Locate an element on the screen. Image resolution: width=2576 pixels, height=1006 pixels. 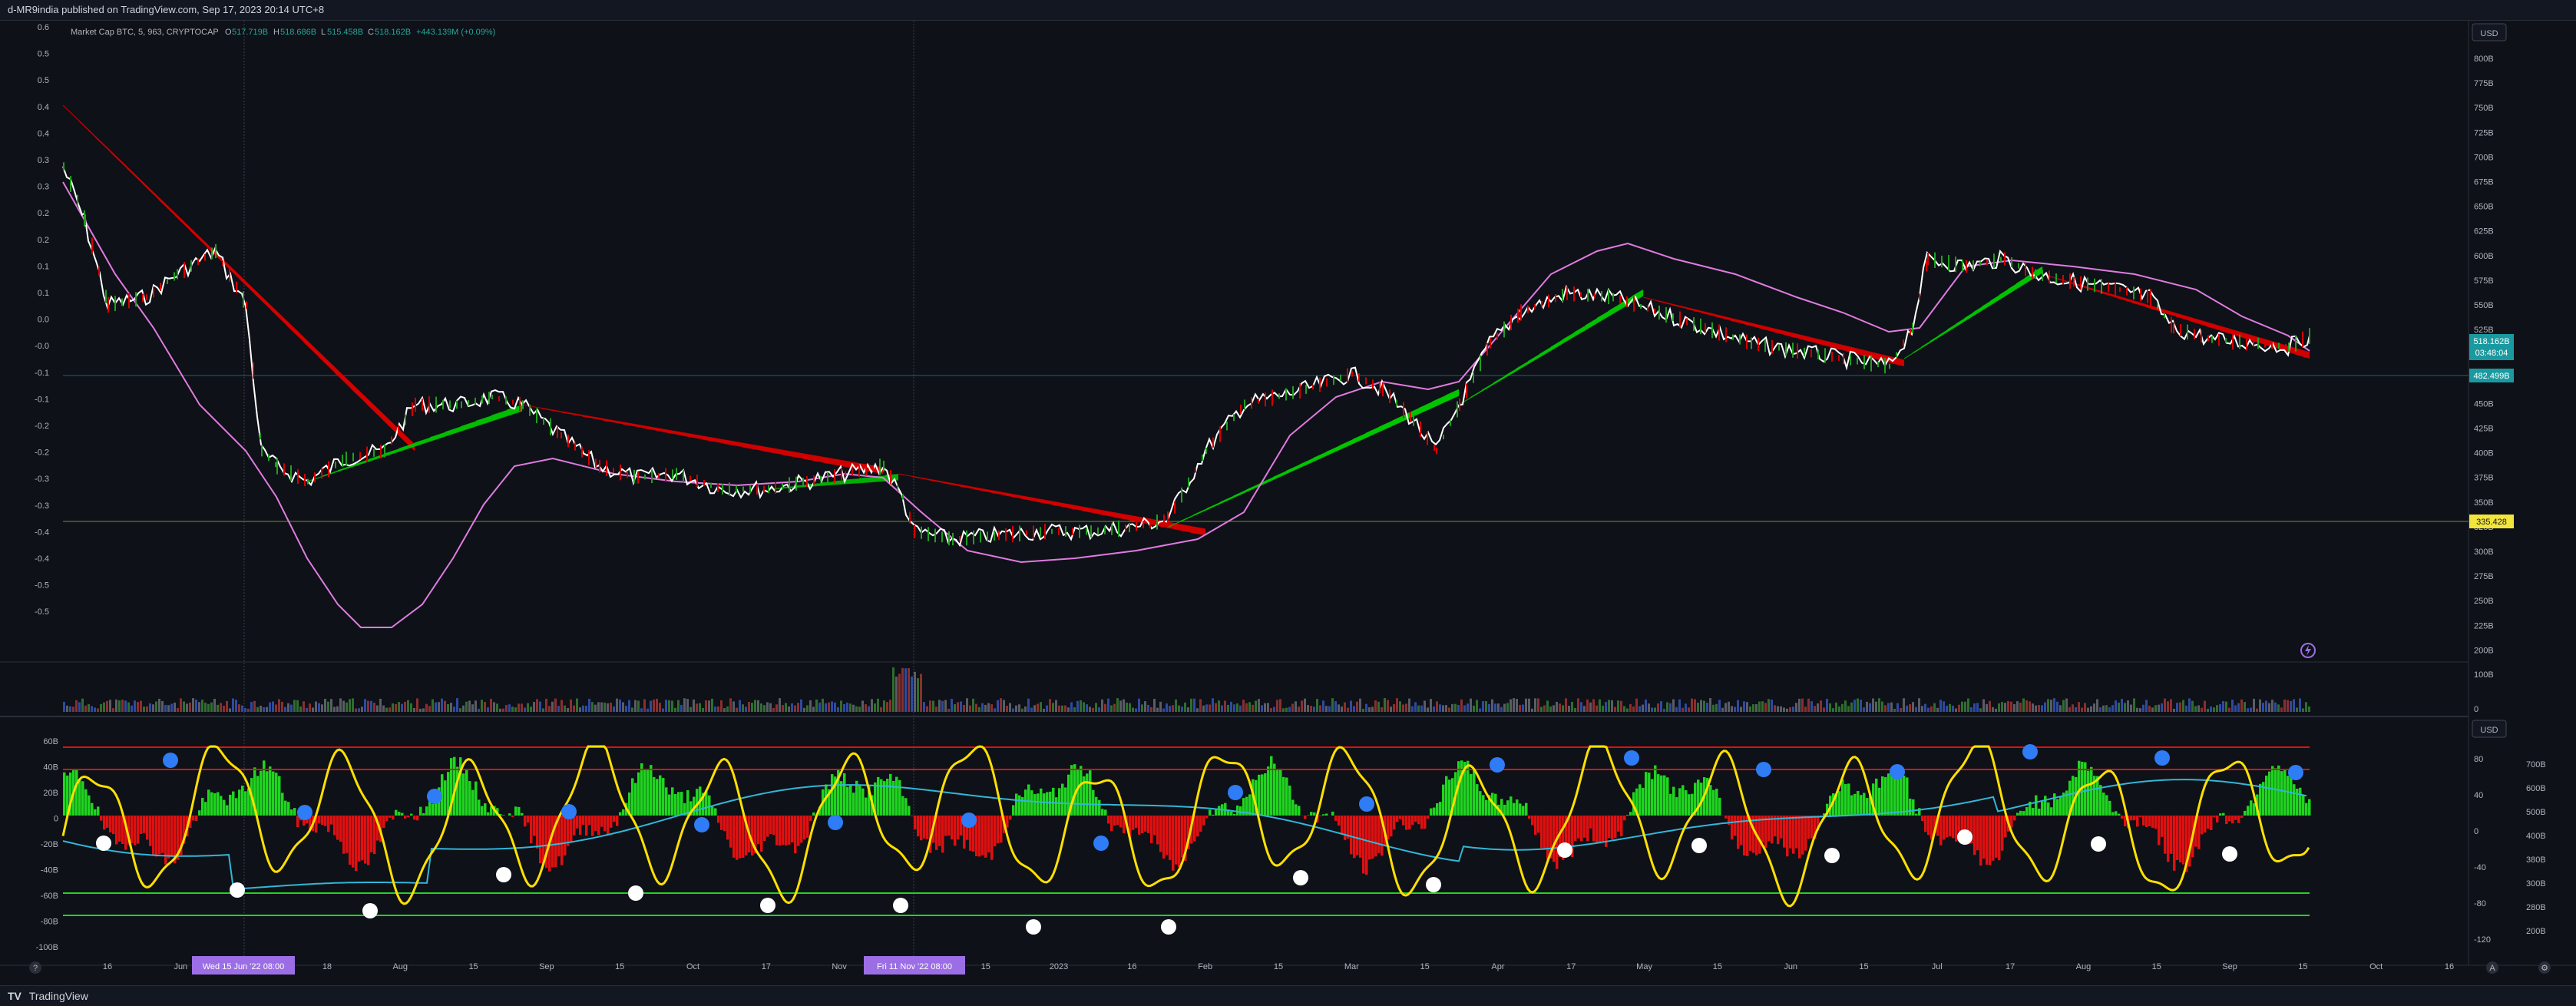
tradingview-logo-icon: TV is located at coordinates (14, 996).